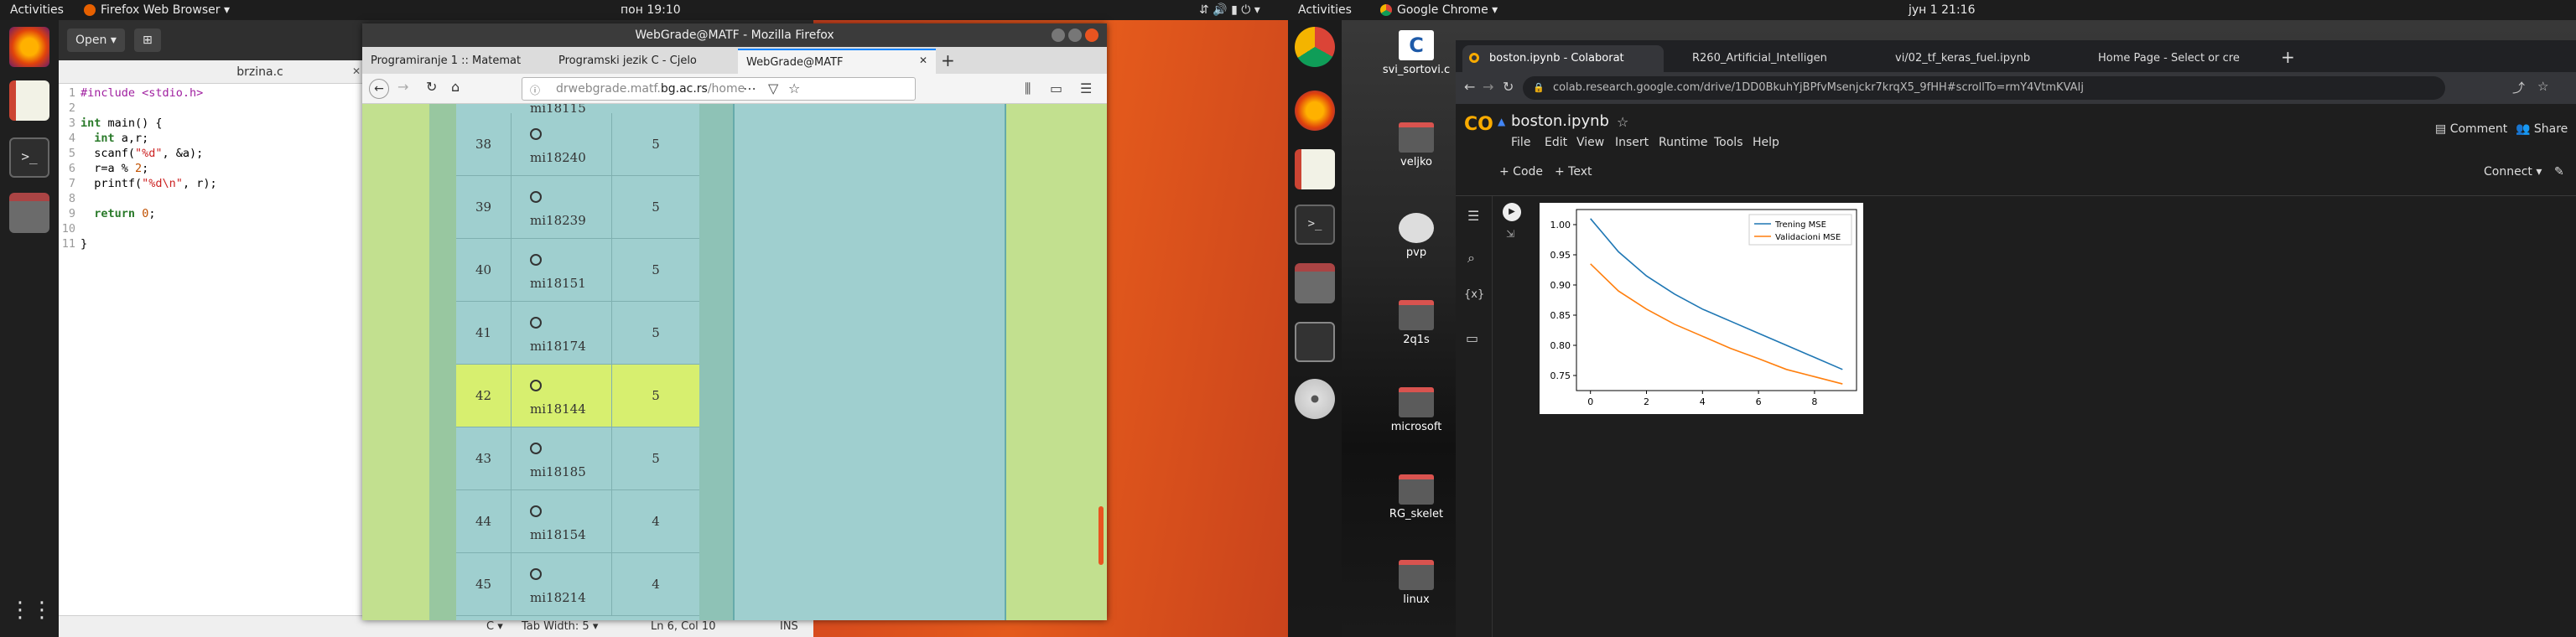  I want to click on student-id: mi18144, so click(558, 409).